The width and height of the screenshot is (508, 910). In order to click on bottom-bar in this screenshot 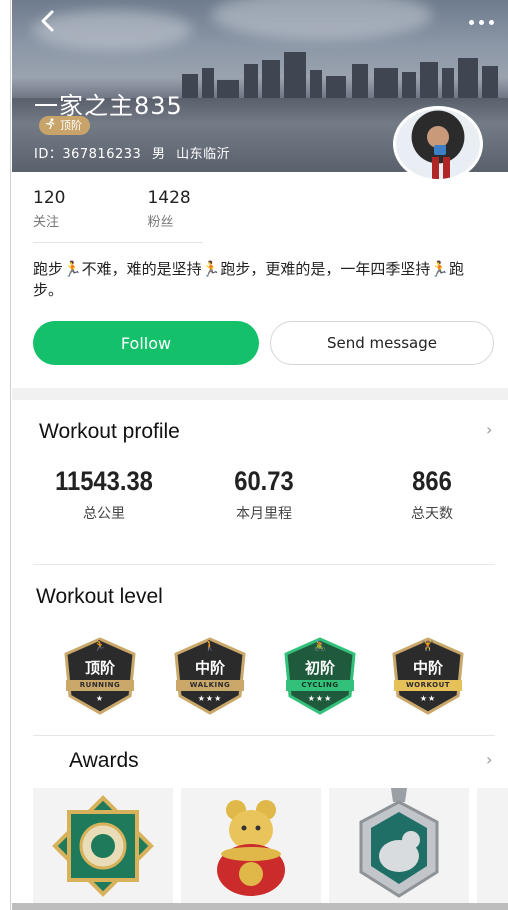, I will do `click(260, 906)`.